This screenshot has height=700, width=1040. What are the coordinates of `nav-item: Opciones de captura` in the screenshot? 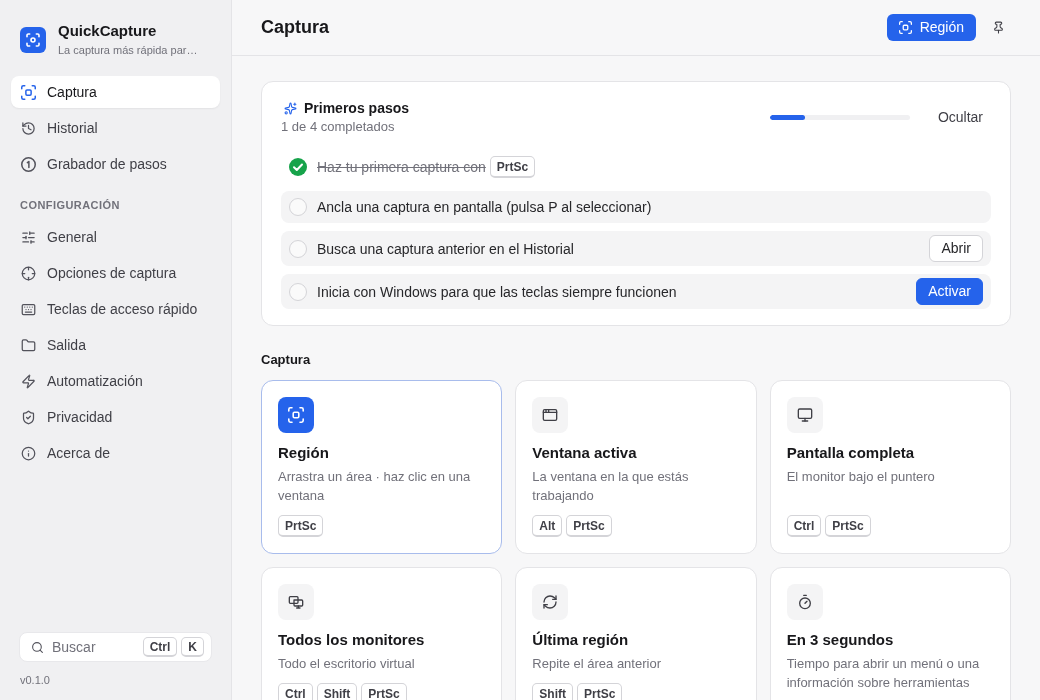 It's located at (115, 273).